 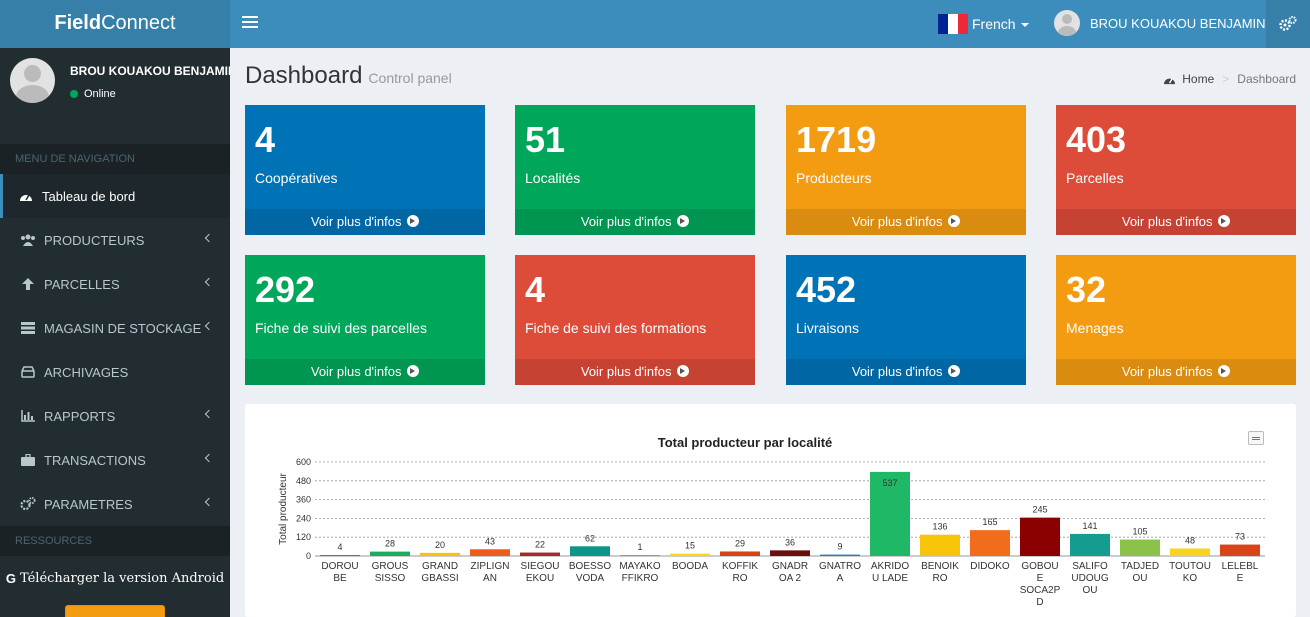 What do you see at coordinates (616, 328) in the screenshot?
I see `tile-label: Fiche de suivi des formations` at bounding box center [616, 328].